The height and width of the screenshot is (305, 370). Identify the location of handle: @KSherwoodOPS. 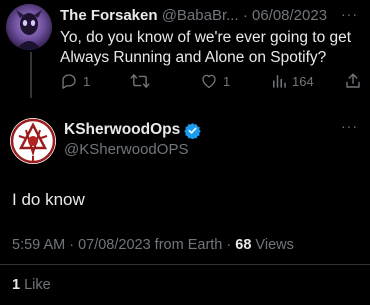
(126, 149).